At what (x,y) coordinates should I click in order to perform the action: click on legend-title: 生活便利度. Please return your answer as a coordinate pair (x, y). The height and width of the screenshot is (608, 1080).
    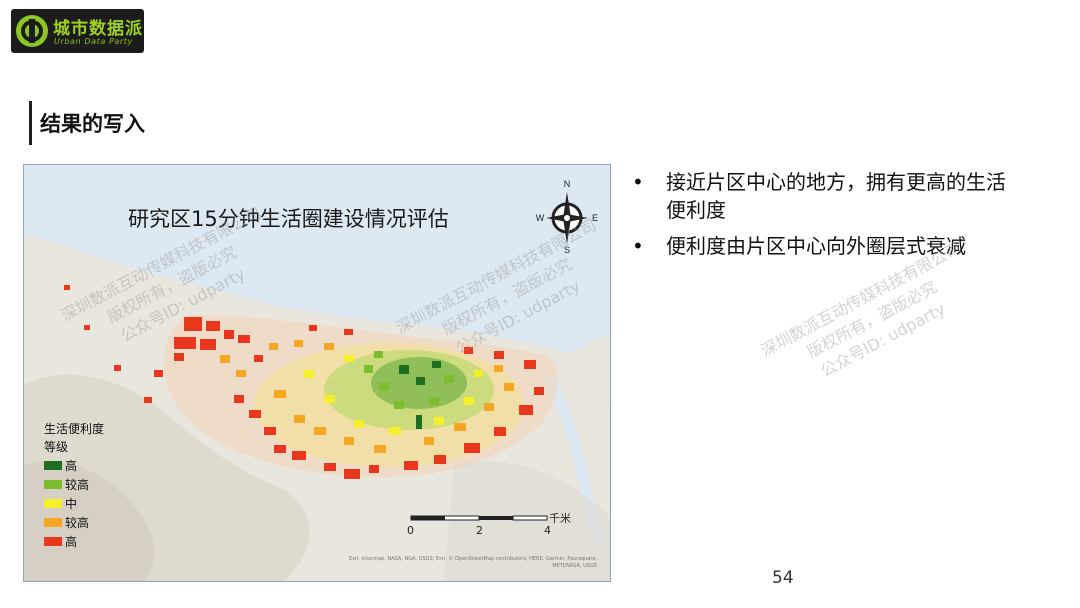
    Looking at the image, I should click on (74, 429).